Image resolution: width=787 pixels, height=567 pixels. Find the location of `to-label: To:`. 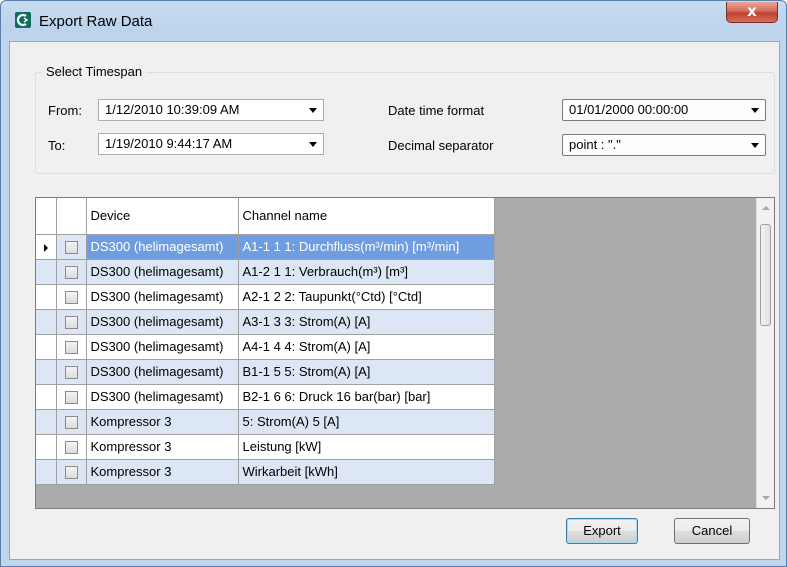

to-label: To: is located at coordinates (57, 145).